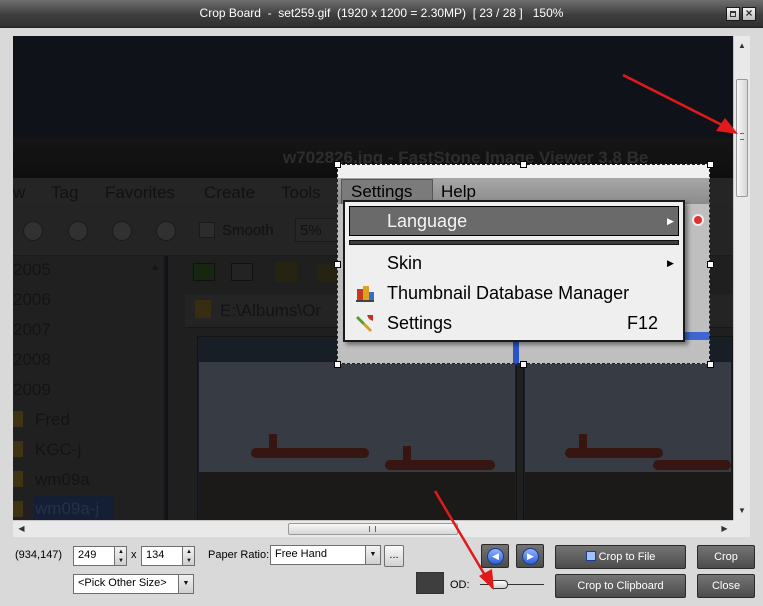  I want to click on od-label: OD:, so click(460, 585).